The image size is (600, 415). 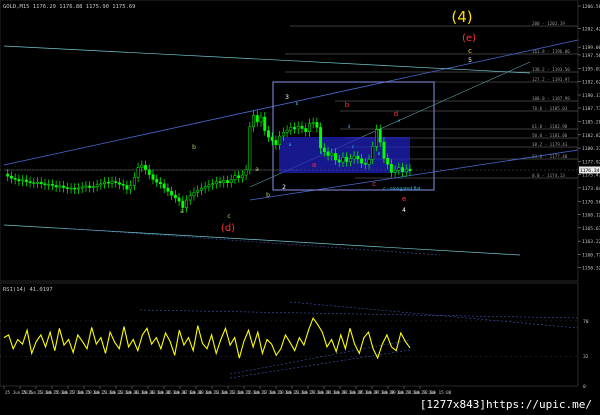 I want to click on fib-label: 161.8 - 1196.80, so click(x=551, y=51).